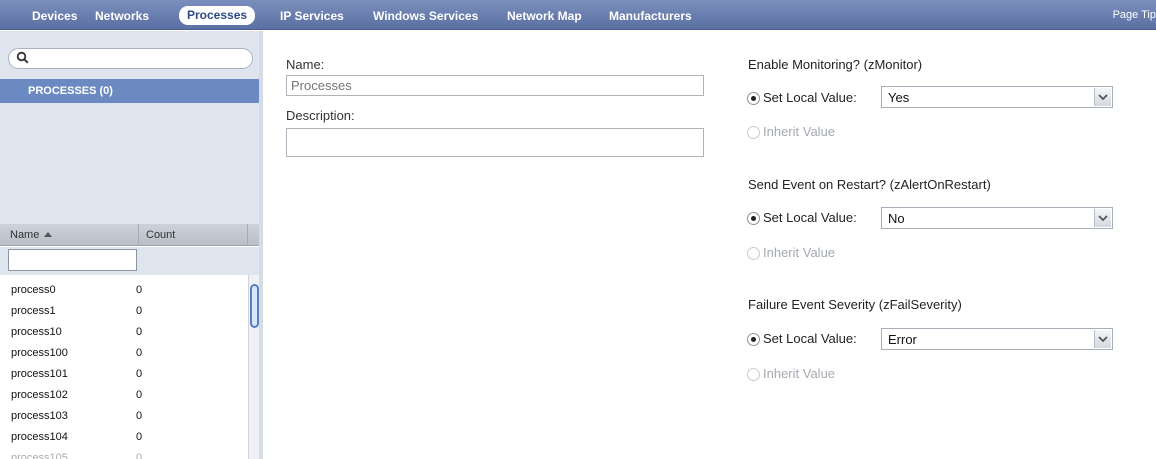 The image size is (1156, 459). I want to click on select-value: No, so click(896, 218).